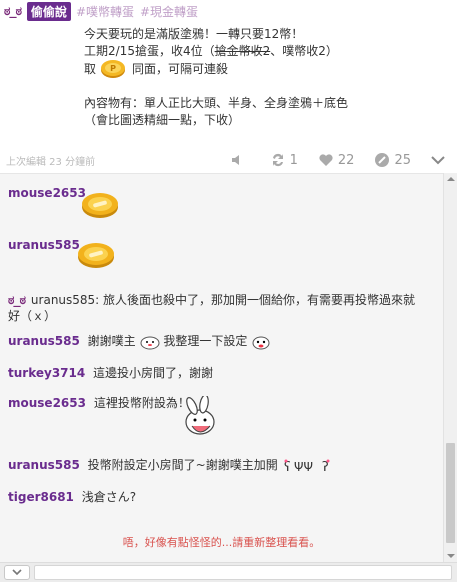 This screenshot has width=457, height=582. I want to click on post-line: 取 P 同面，可隔可連殺, so click(264, 69).